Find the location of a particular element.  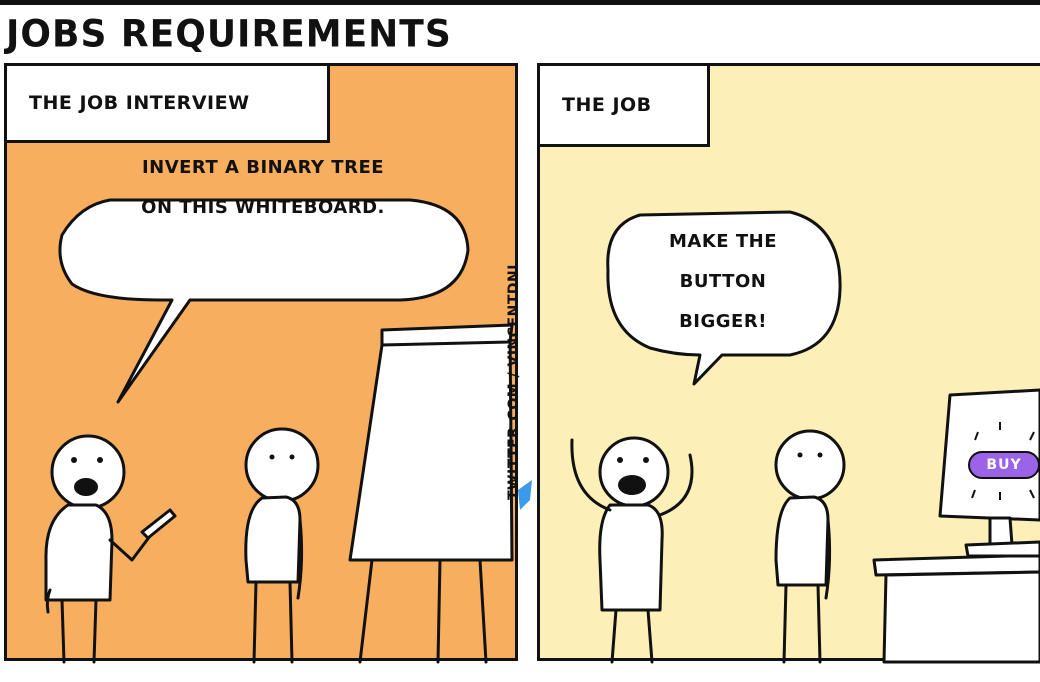

manager-figure is located at coordinates (632, 550).